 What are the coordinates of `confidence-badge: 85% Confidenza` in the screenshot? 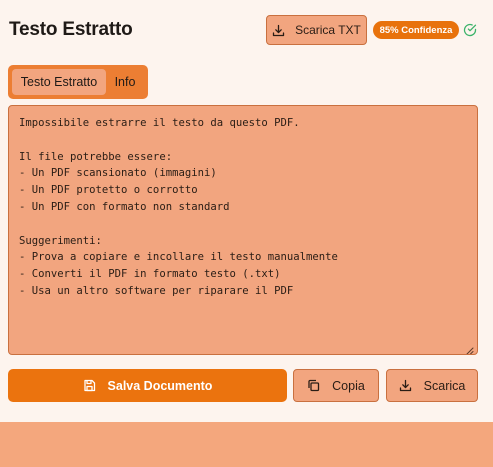 It's located at (416, 30).